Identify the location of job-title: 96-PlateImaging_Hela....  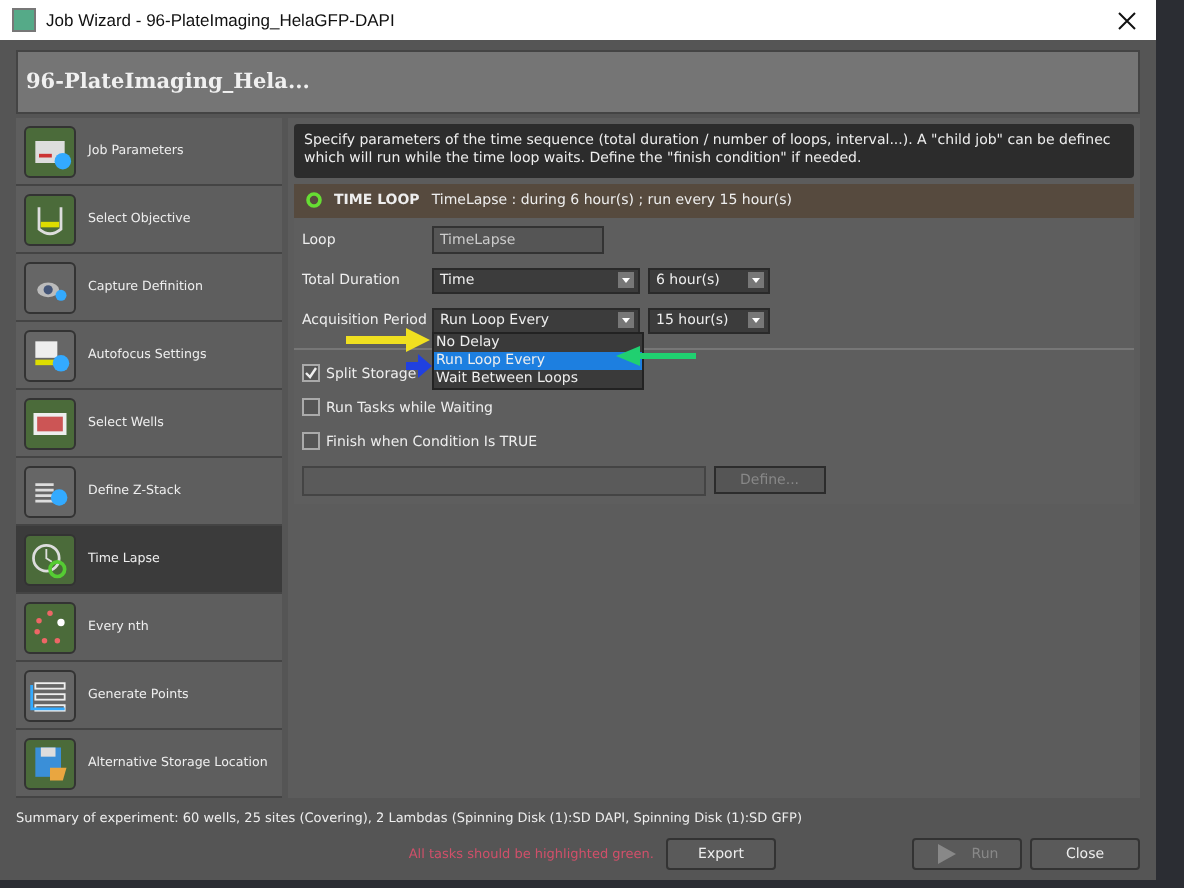
(578, 82).